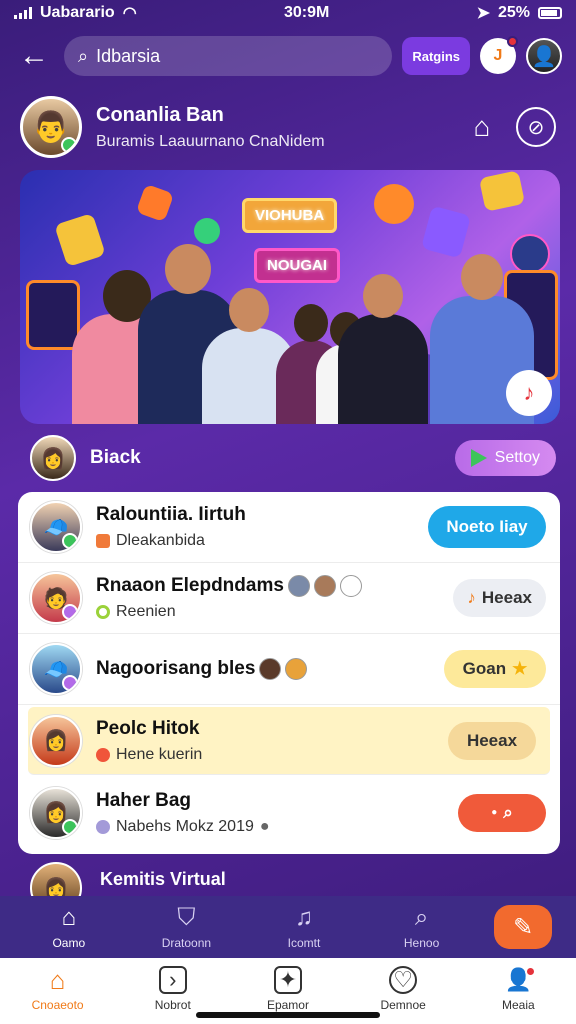 Image resolution: width=576 pixels, height=1024 pixels. What do you see at coordinates (403, 989) in the screenshot?
I see `tab-favorites: ♡ Demnoe` at bounding box center [403, 989].